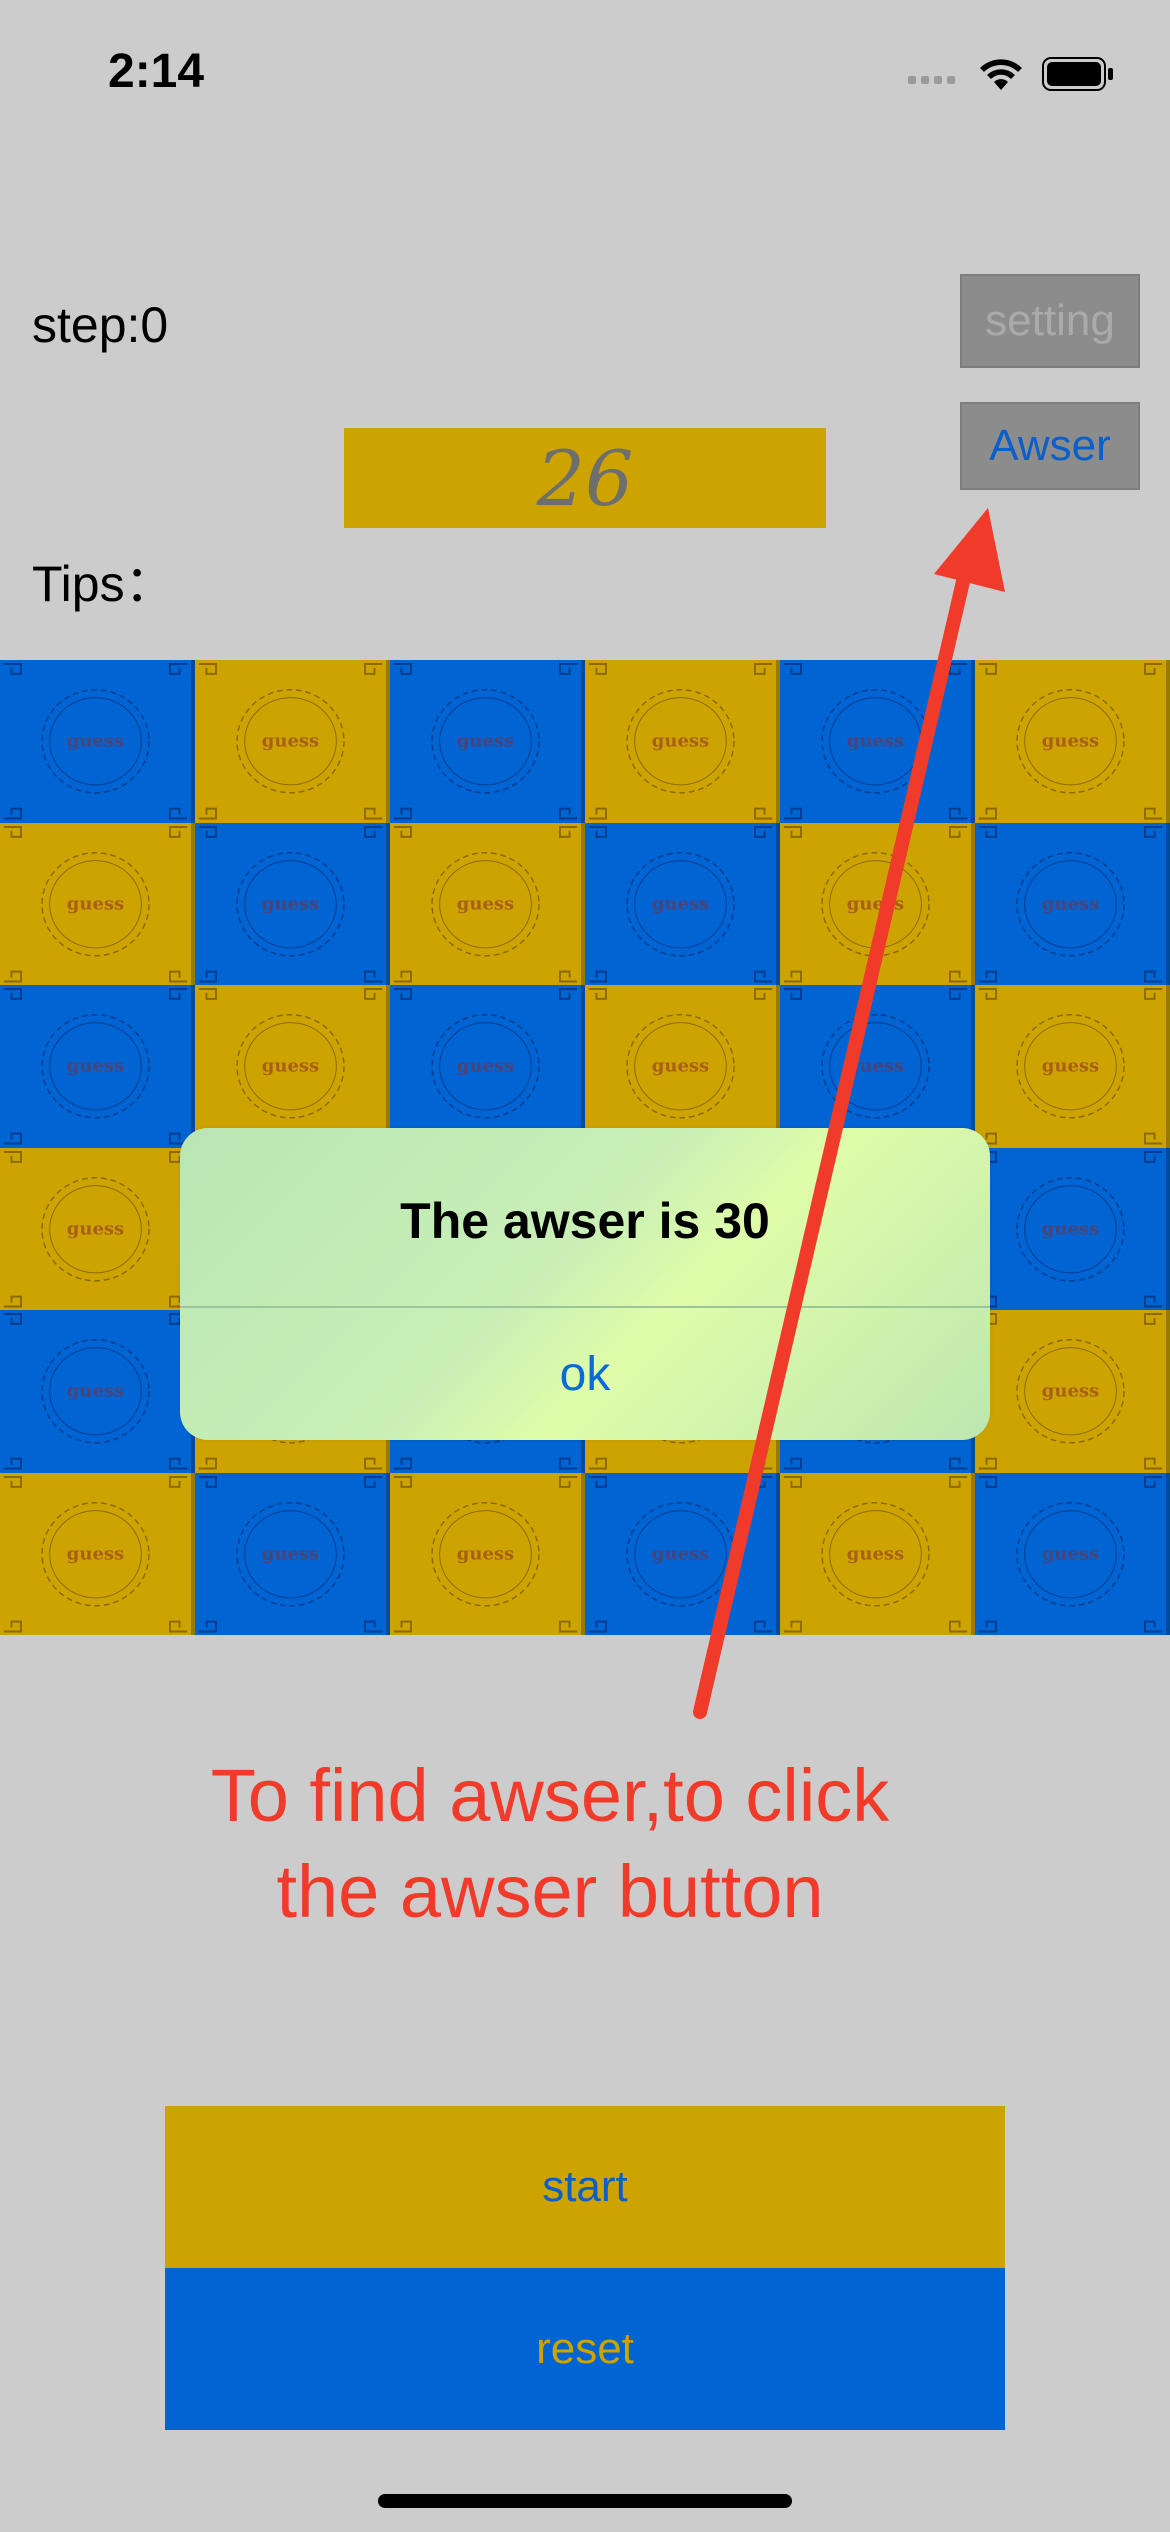  Describe the element at coordinates (1077, 74) in the screenshot. I see `battery-icon` at that location.